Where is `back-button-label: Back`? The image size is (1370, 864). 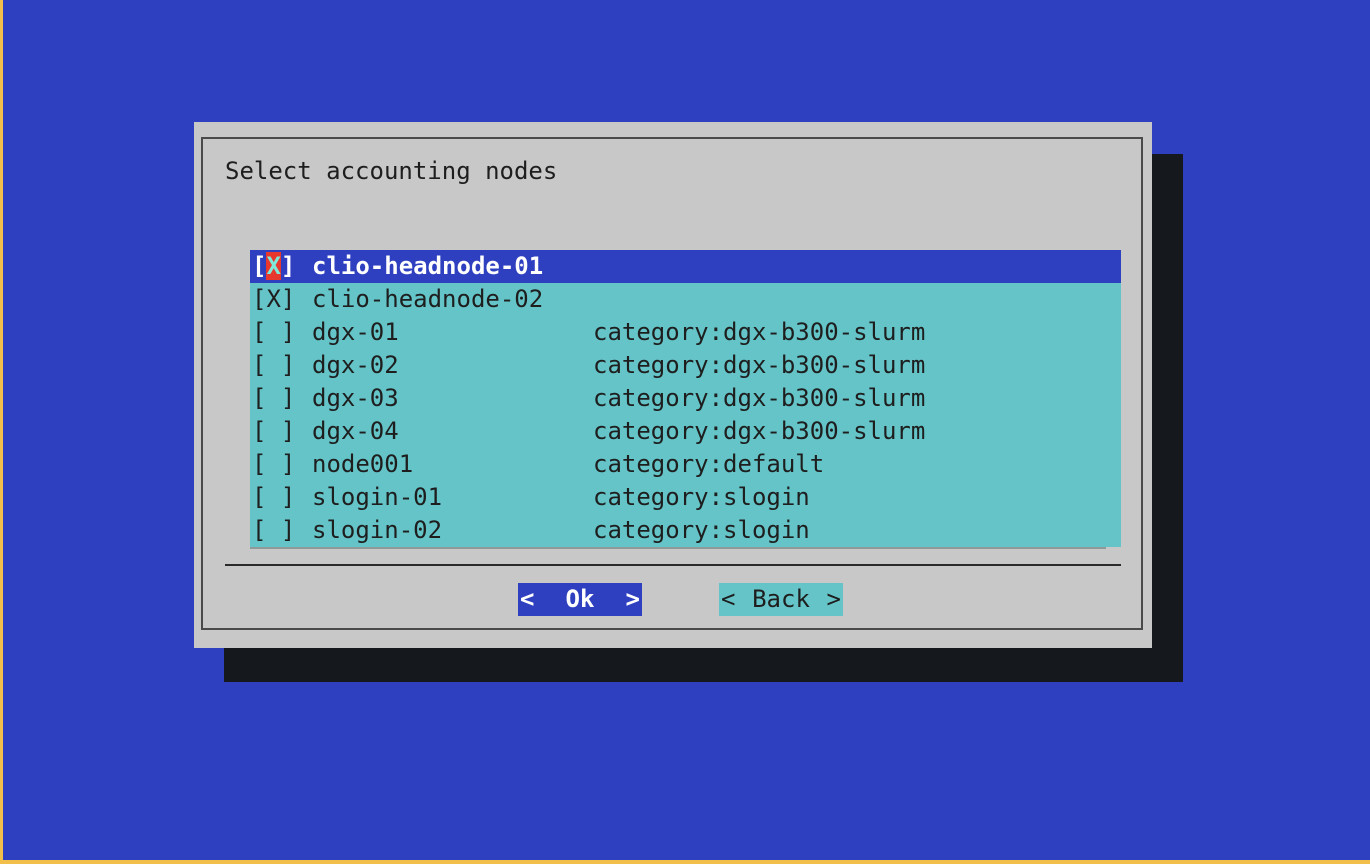
back-button-label: Back is located at coordinates (781, 599).